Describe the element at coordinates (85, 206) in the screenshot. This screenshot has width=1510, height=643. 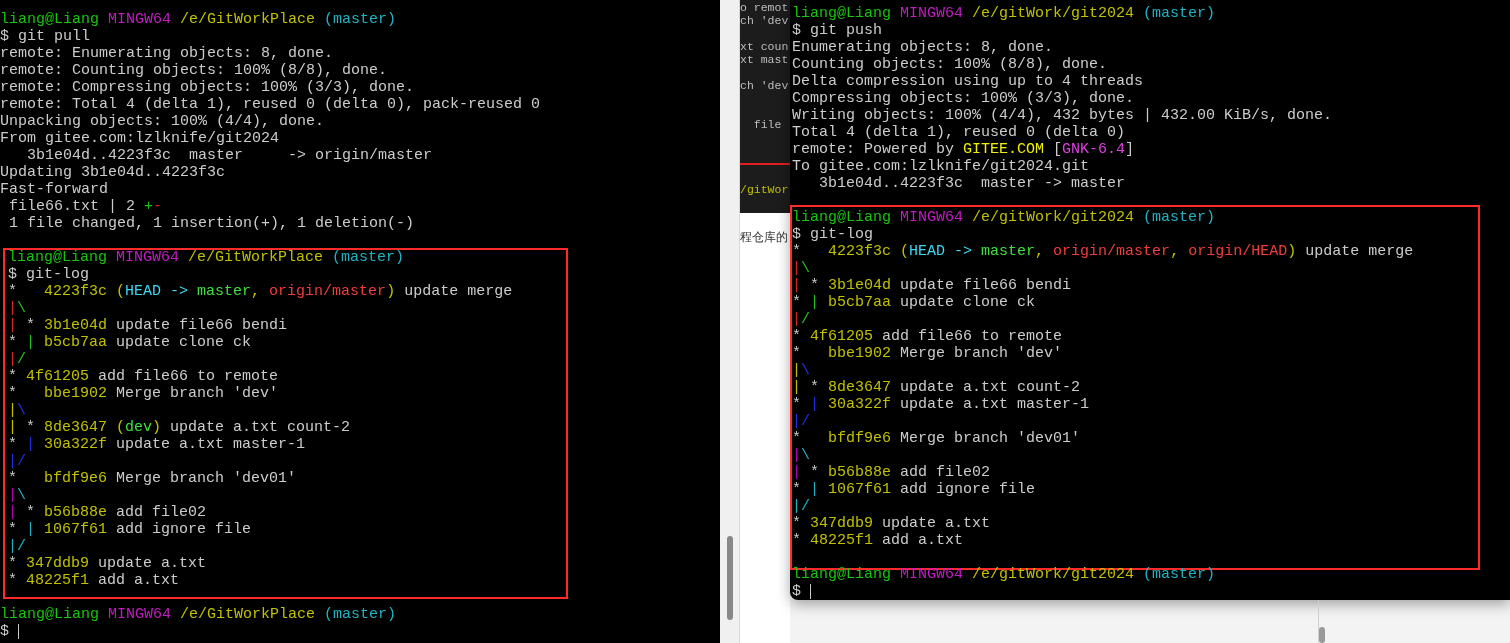
I see `terminal-line: file66.txt | 2 +-` at that location.